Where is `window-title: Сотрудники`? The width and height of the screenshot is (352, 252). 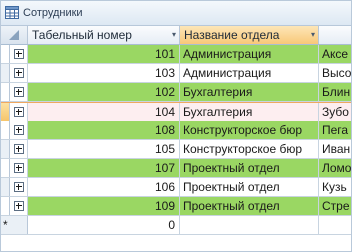 window-title: Сотрудники is located at coordinates (53, 13).